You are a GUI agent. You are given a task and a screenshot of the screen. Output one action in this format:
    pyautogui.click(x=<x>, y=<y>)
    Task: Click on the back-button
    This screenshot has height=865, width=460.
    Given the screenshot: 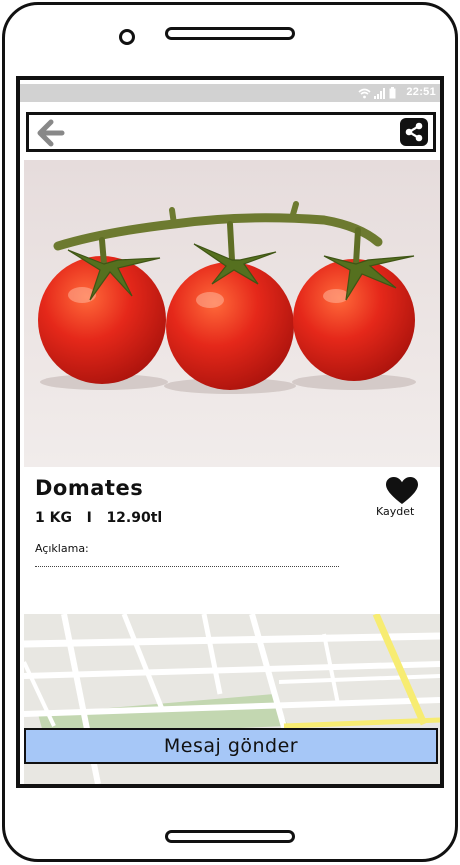 What is the action you would take?
    pyautogui.click(x=50, y=133)
    